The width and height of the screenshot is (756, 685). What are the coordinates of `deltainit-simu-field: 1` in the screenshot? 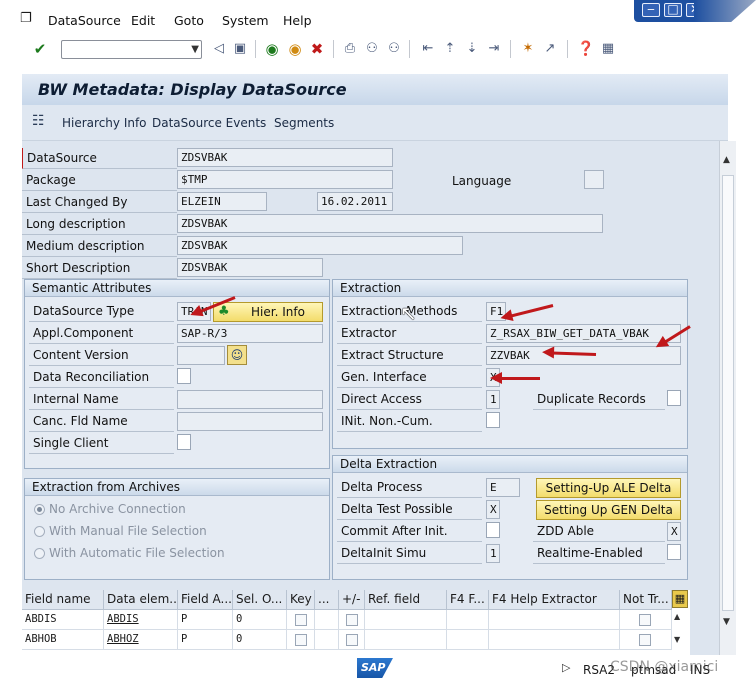 It's located at (493, 553).